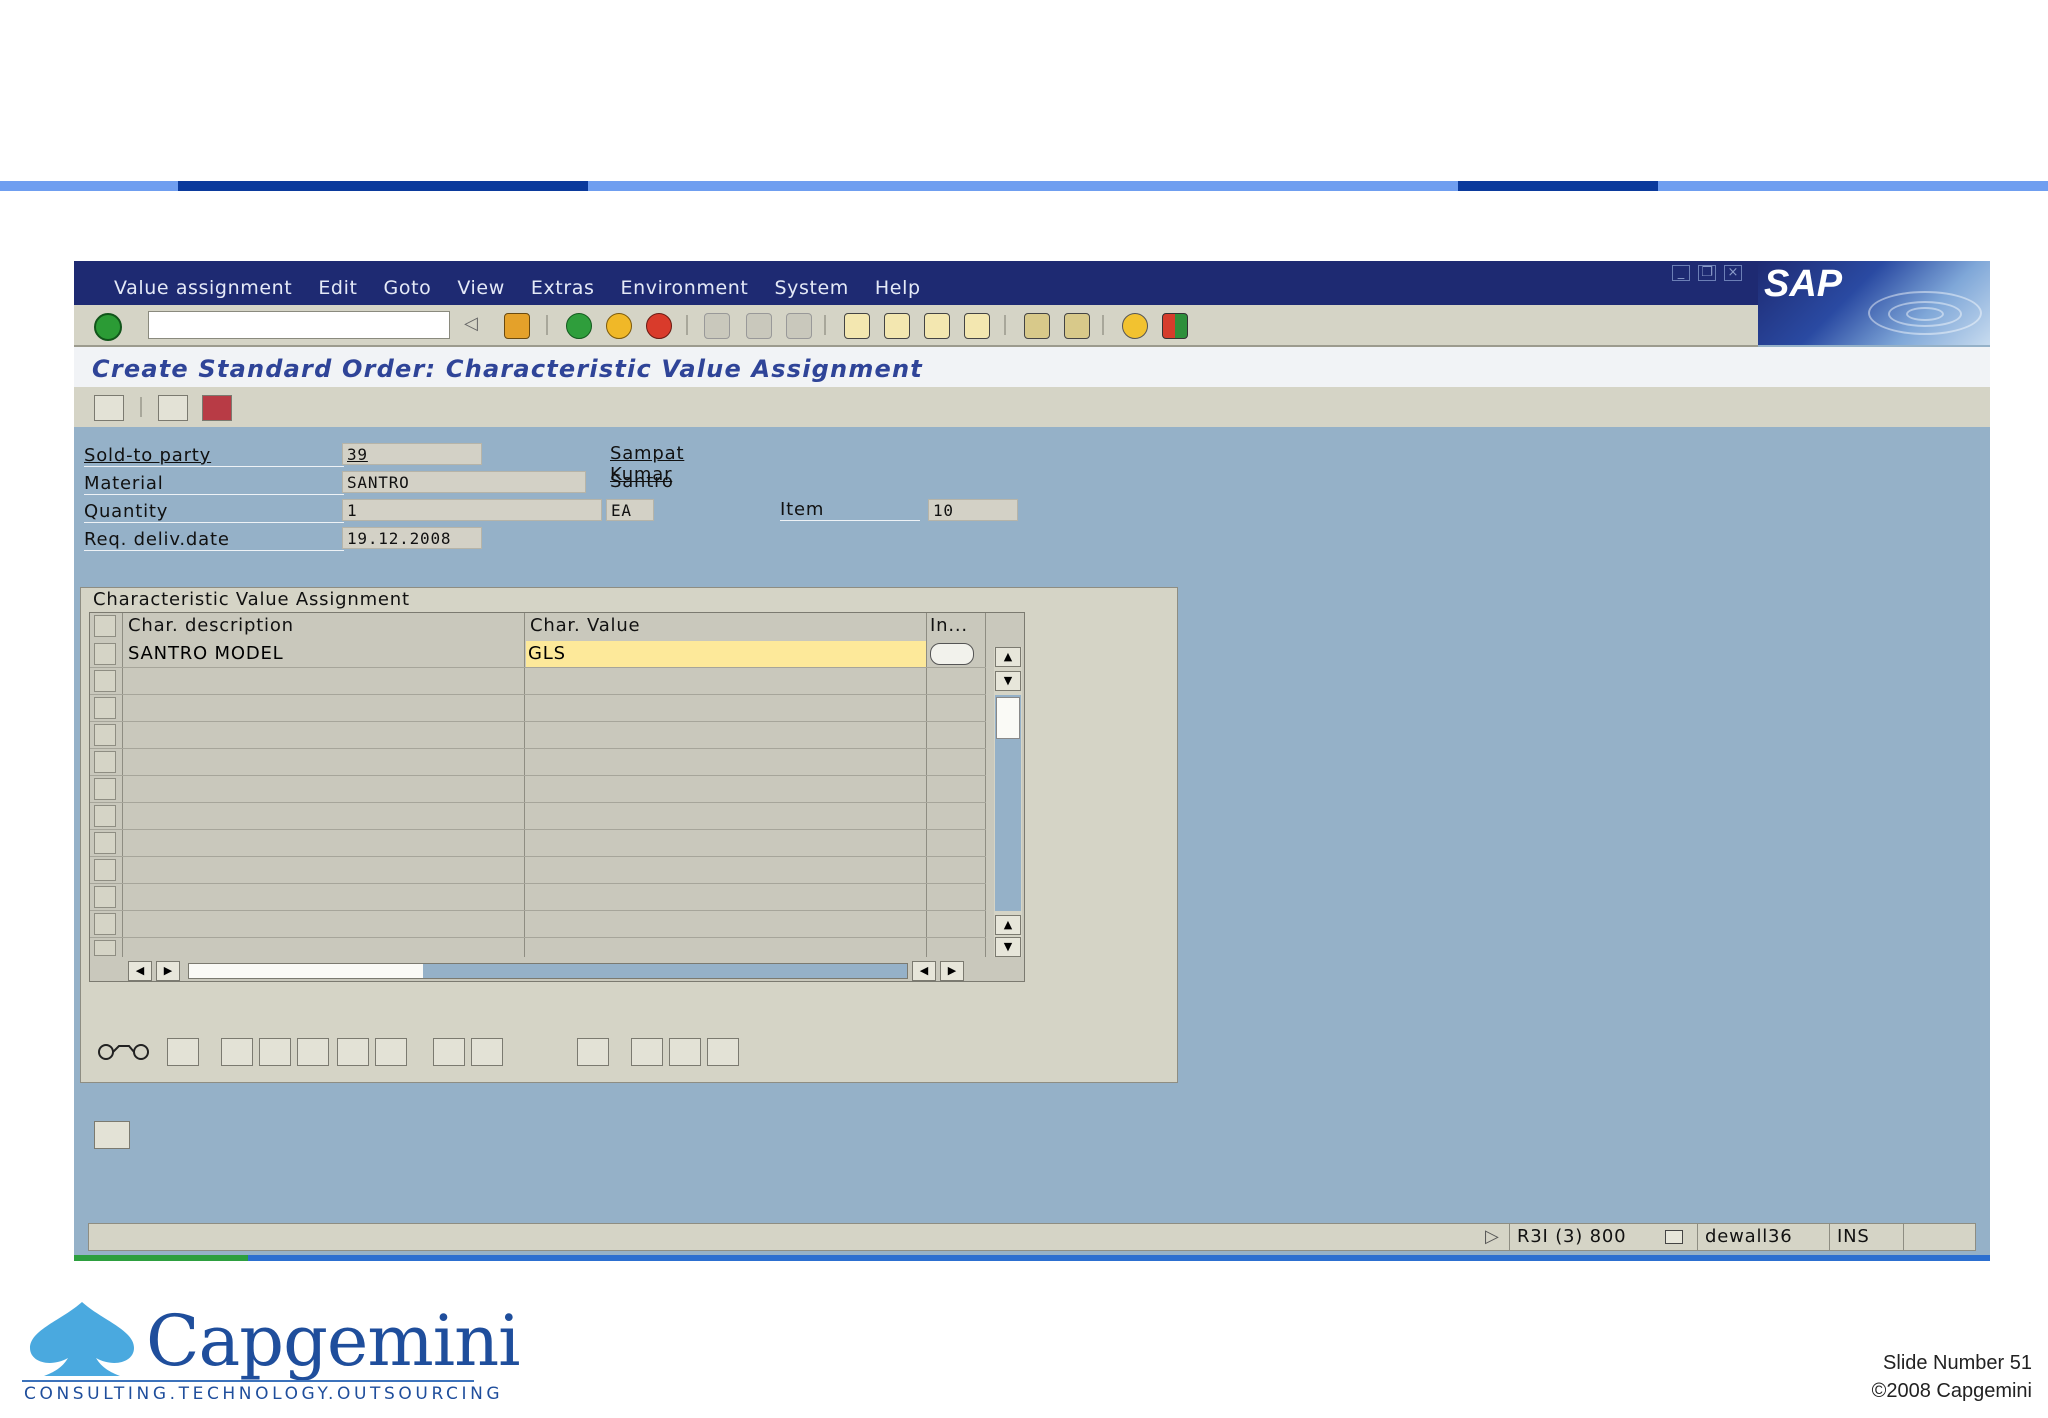 The image size is (2048, 1418). I want to click on help-icon, so click(1135, 326).